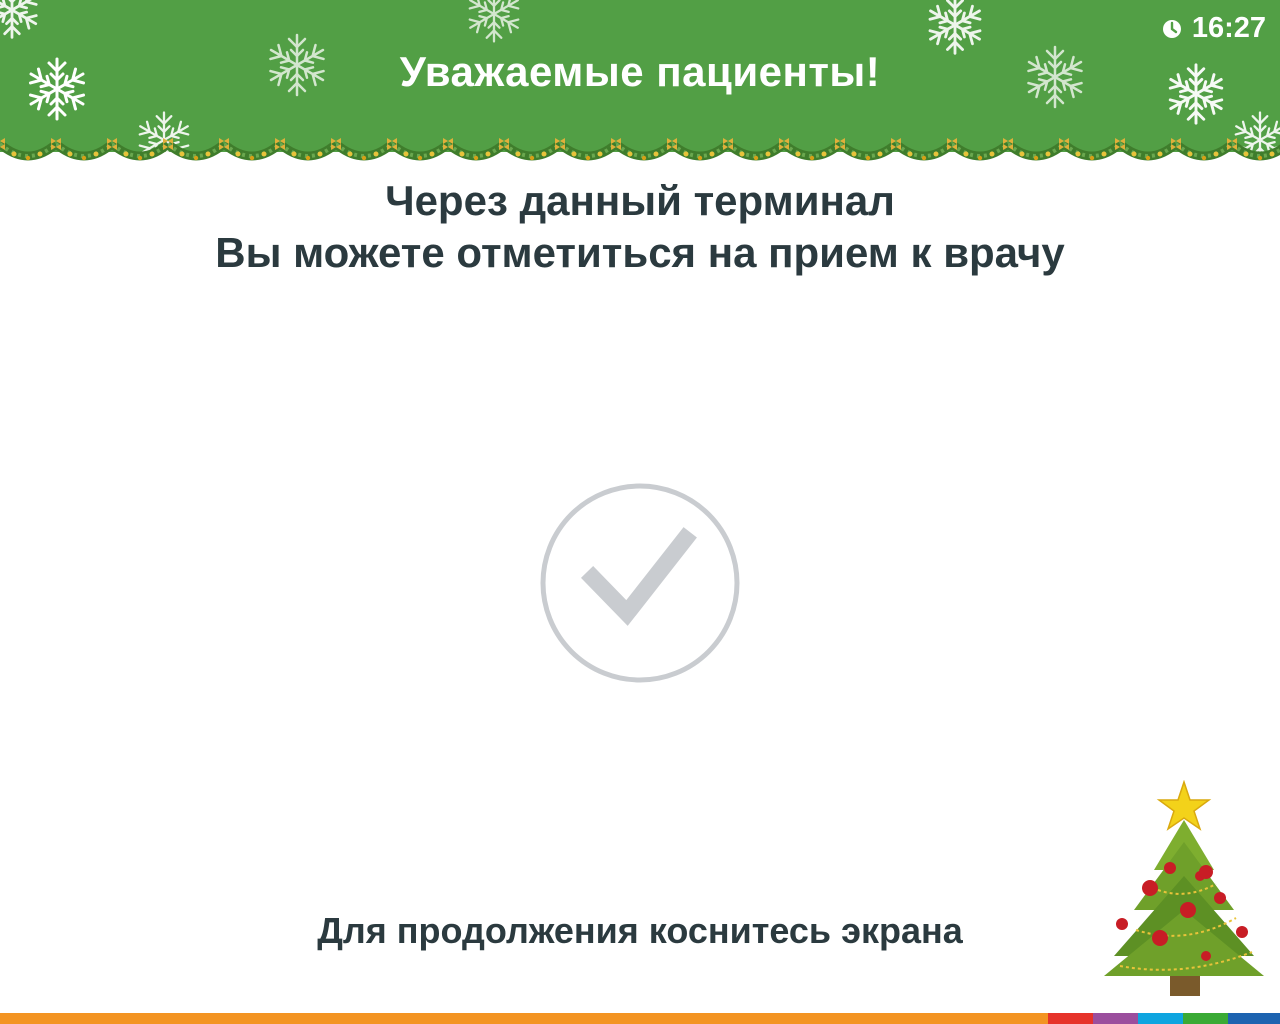  What do you see at coordinates (1184, 888) in the screenshot?
I see `christmas-tree-icon` at bounding box center [1184, 888].